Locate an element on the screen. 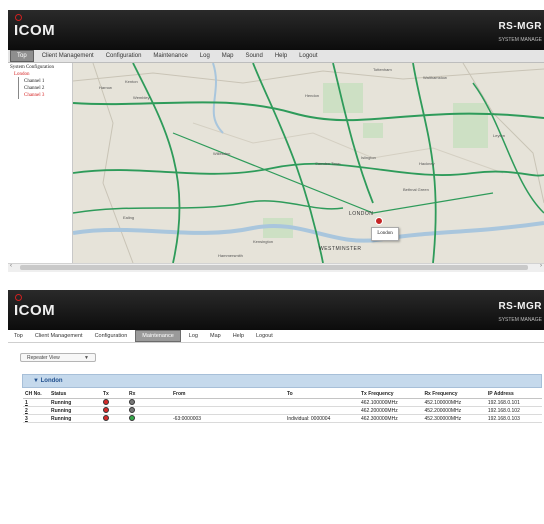  map-label: Ealing is located at coordinates (129, 217).